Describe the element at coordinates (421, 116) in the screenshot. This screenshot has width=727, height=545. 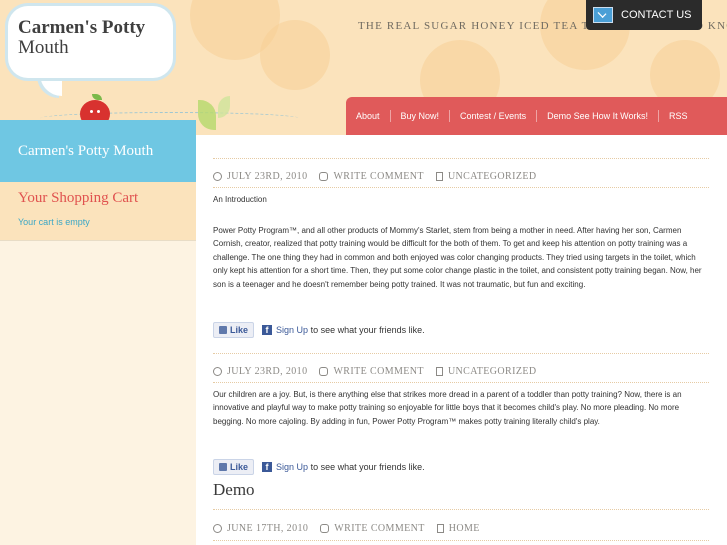
I see `nav-item-buy-now: Buy Now!` at that location.